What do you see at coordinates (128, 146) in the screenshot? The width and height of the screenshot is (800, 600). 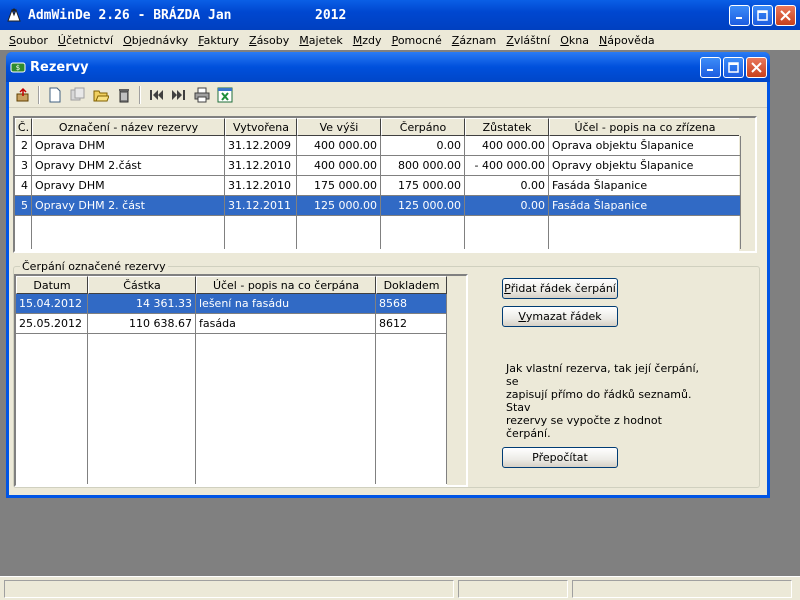 I see `cell-name: Oprava DHM` at bounding box center [128, 146].